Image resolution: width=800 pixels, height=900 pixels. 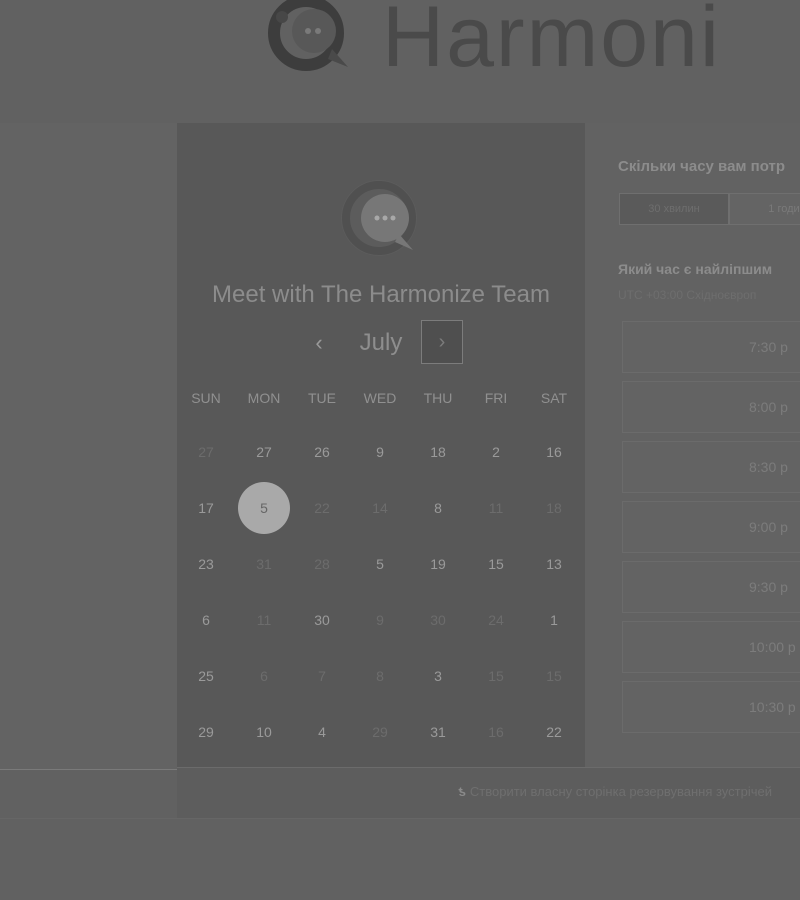 I want to click on calendar-day: 26, so click(x=322, y=452).